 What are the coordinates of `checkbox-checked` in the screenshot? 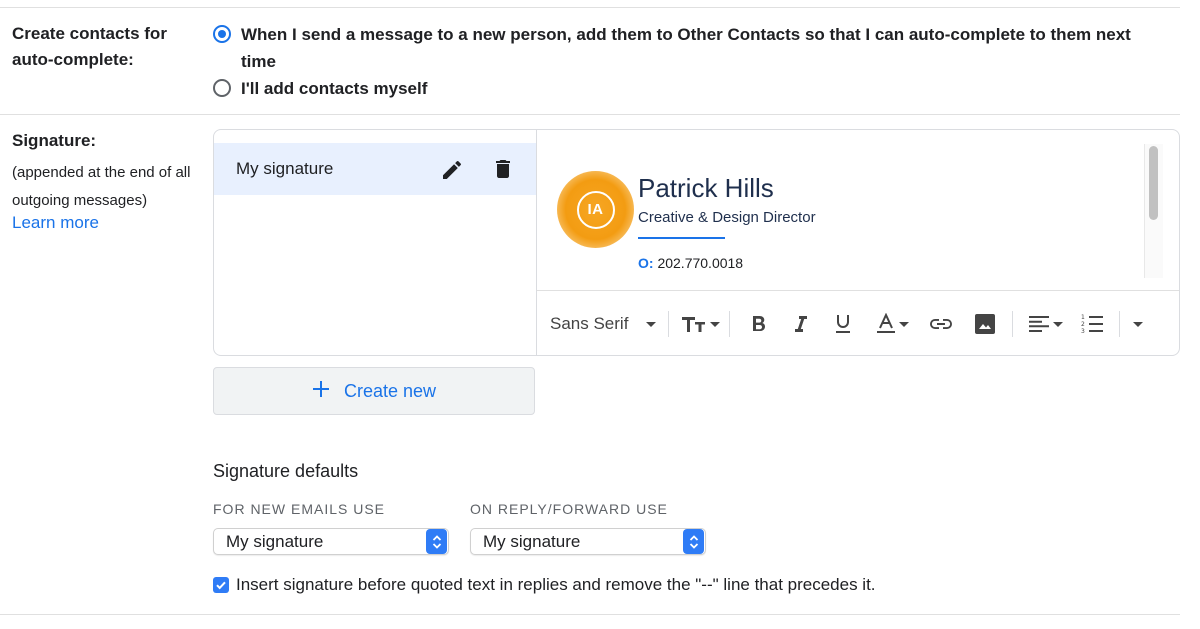 It's located at (221, 585).